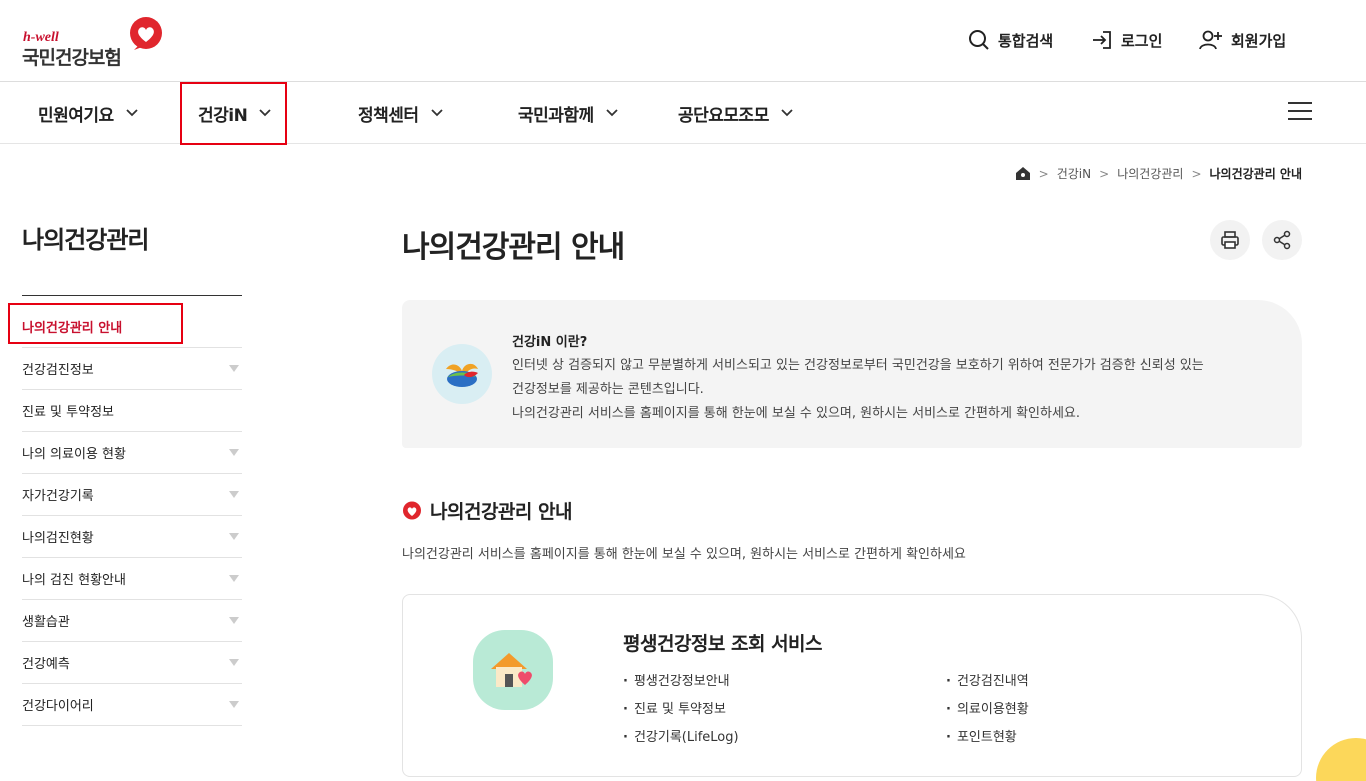 This screenshot has height=781, width=1366. I want to click on intro-text-line: 건강정보를 제공하는 콘텐츠입니다., so click(608, 389).